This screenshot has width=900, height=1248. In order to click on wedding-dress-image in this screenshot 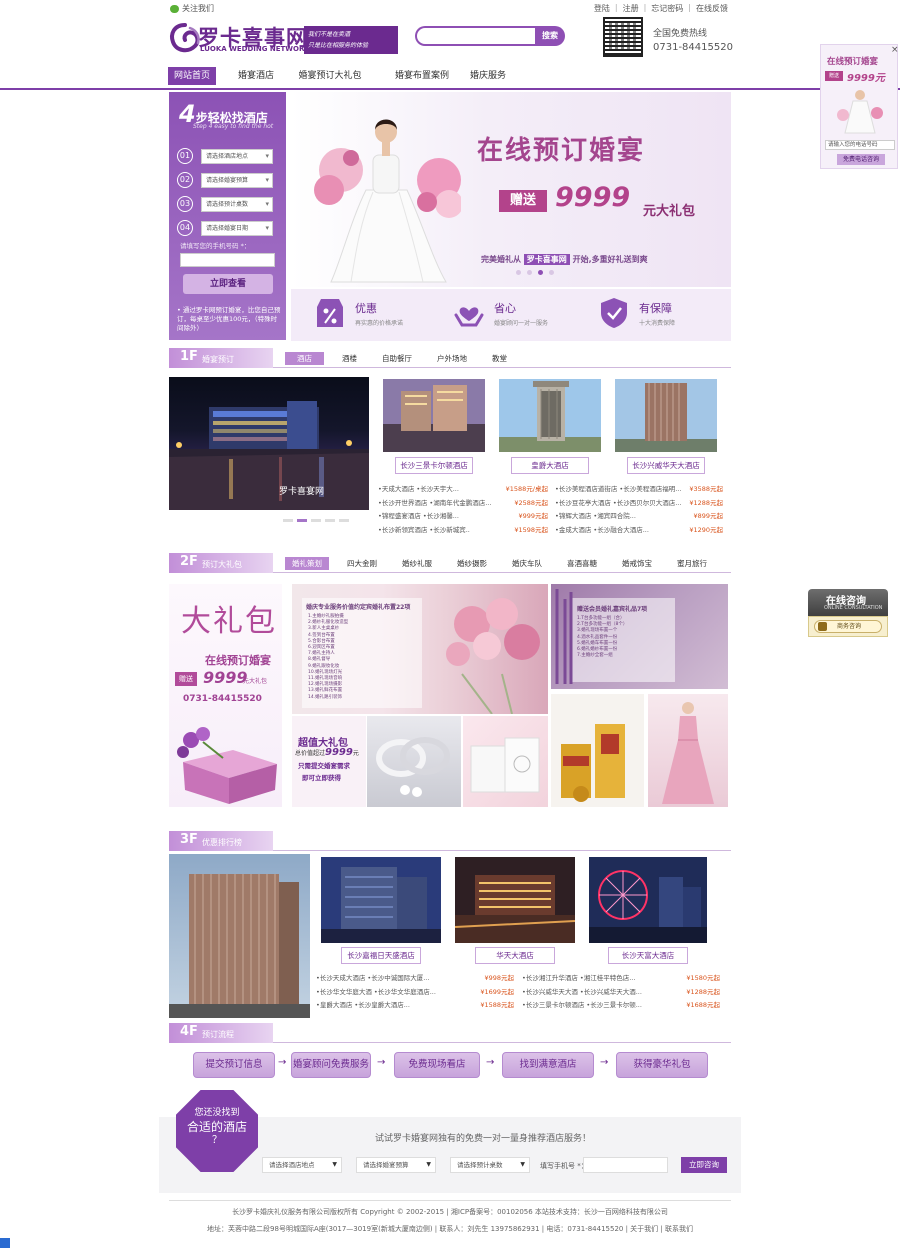, I will do `click(688, 750)`.